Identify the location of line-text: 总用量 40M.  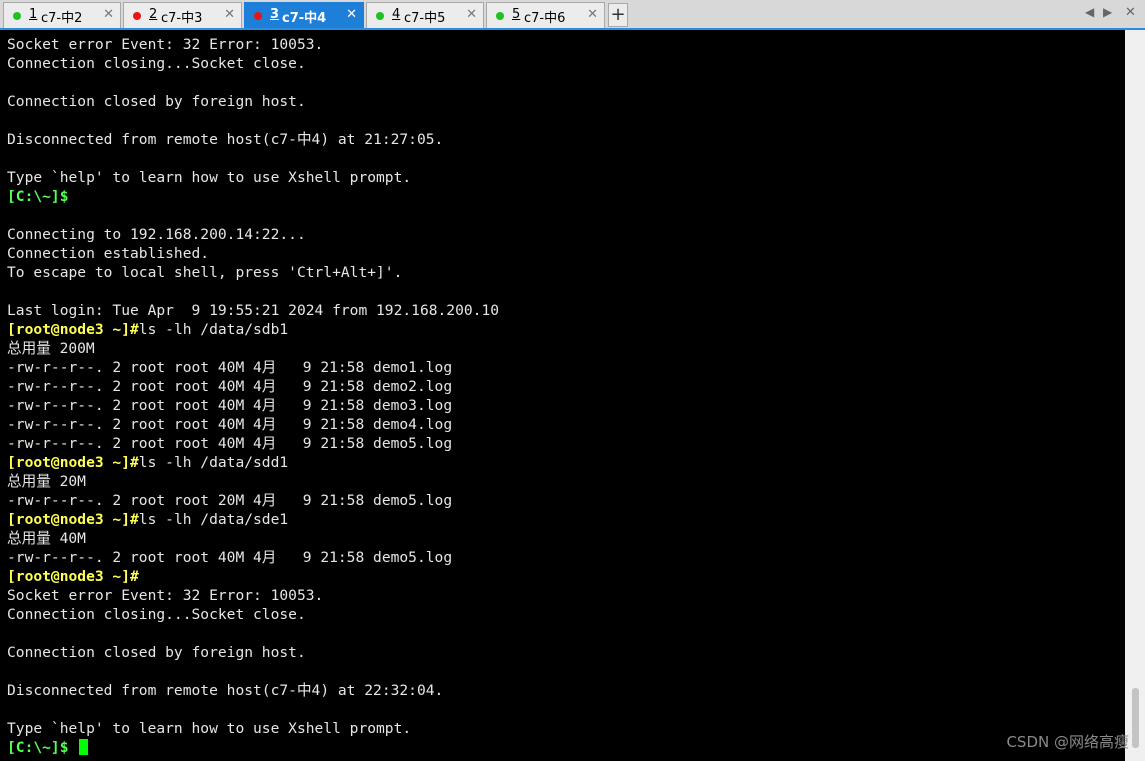
(46, 538).